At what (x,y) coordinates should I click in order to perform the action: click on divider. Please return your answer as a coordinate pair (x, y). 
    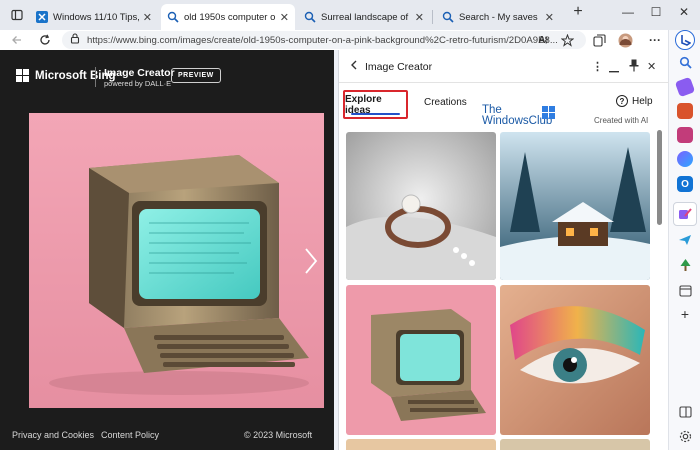
    Looking at the image, I should click on (95, 77).